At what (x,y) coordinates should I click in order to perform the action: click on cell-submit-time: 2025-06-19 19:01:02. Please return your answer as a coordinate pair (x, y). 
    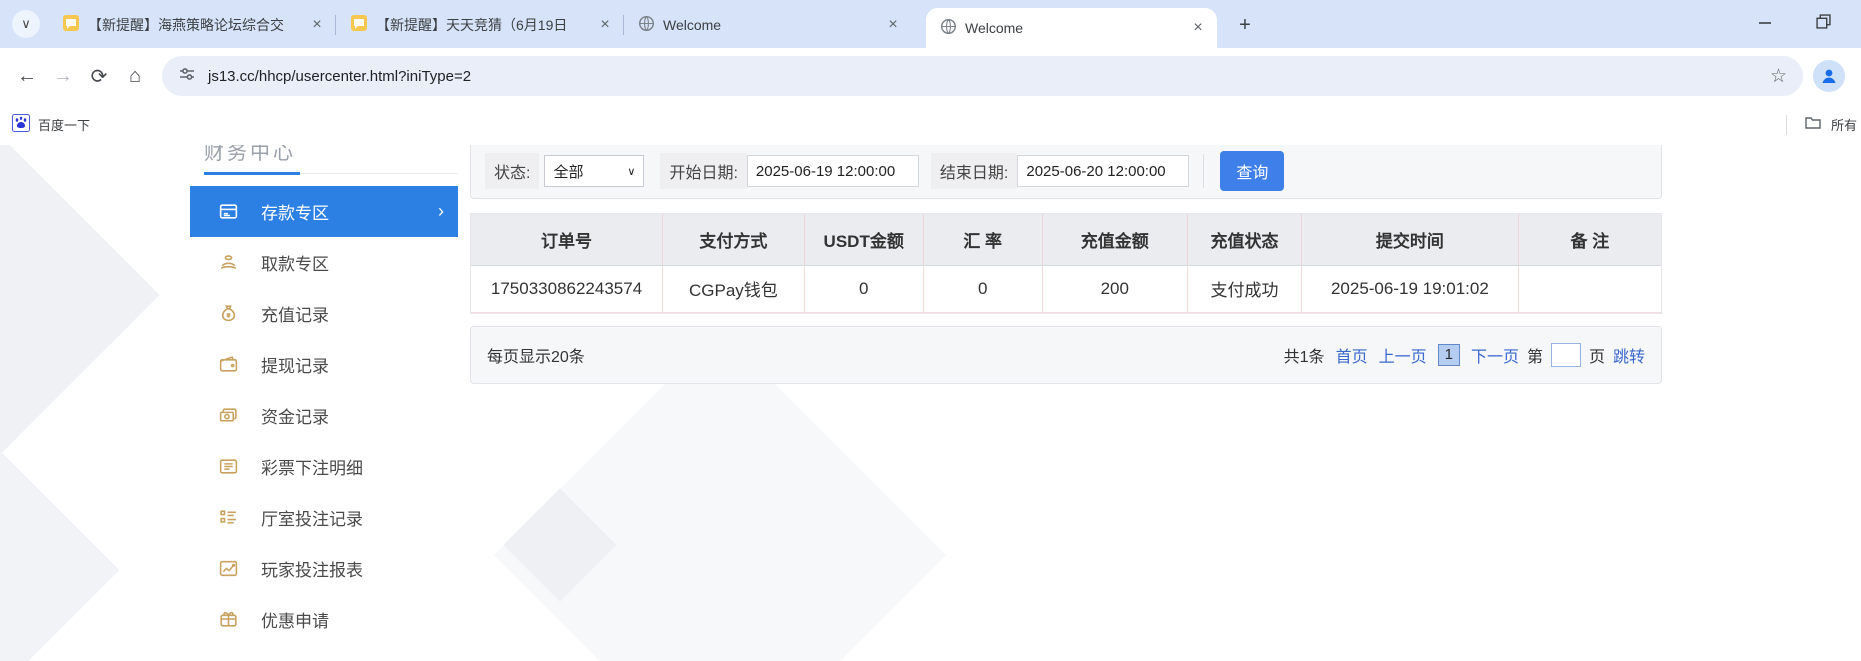
    Looking at the image, I should click on (1410, 289).